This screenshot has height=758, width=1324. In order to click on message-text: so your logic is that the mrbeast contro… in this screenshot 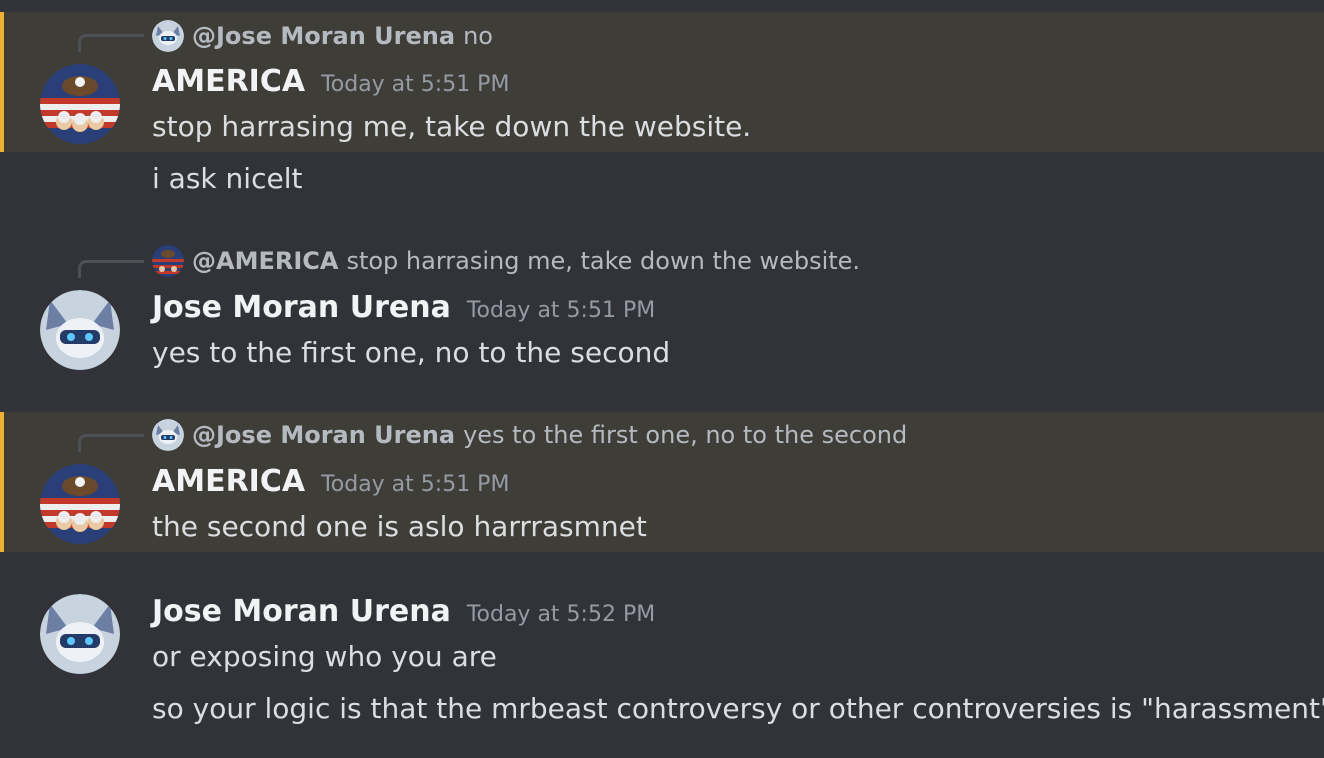, I will do `click(738, 708)`.